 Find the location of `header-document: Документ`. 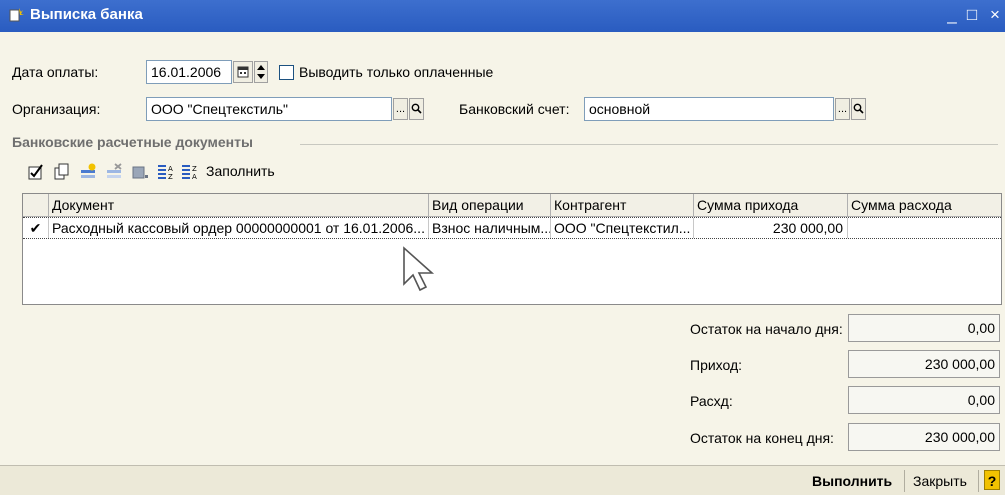

header-document: Документ is located at coordinates (239, 205).